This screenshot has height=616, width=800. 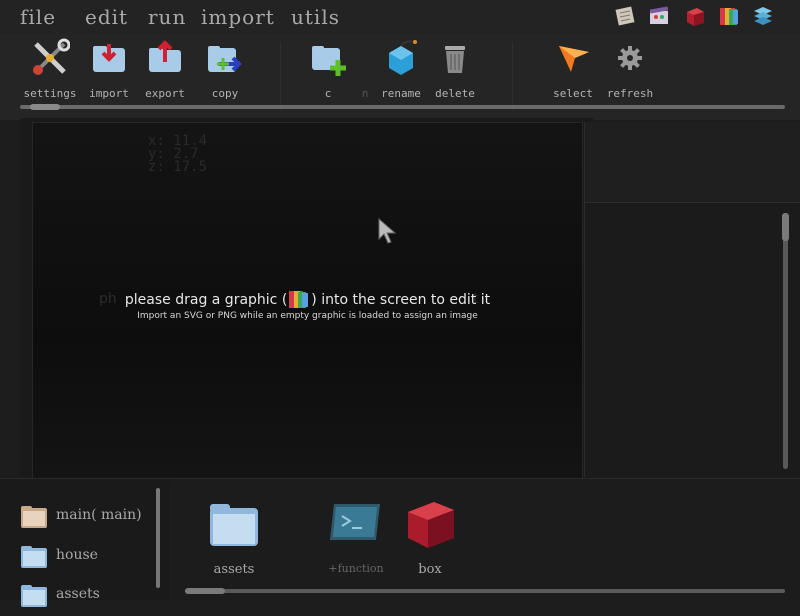 I want to click on properties-panel, so click(x=692, y=162).